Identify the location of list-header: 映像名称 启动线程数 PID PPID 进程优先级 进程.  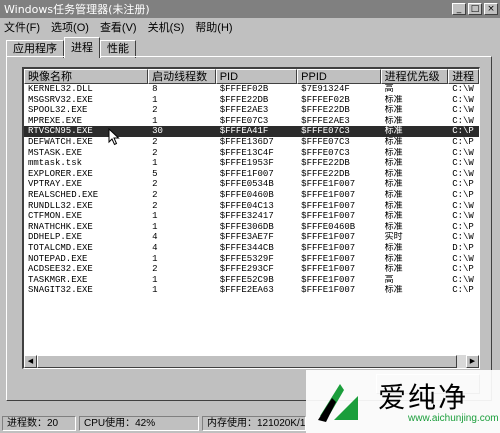
(251, 76).